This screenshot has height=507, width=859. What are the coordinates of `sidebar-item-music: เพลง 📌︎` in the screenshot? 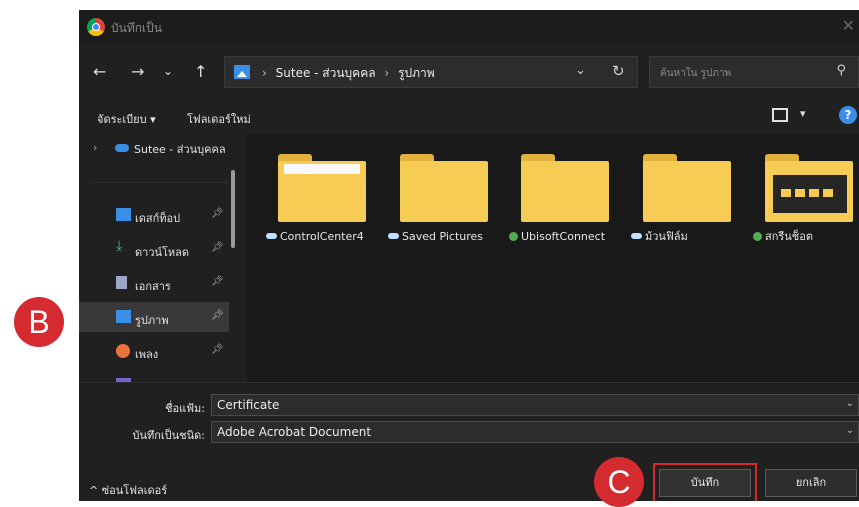 It's located at (154, 351).